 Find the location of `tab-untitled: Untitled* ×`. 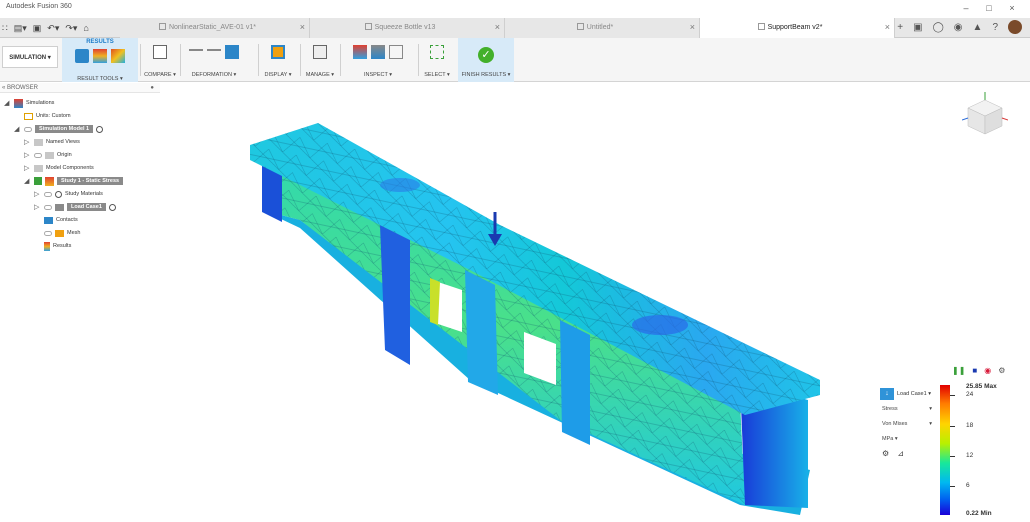

tab-untitled: Untitled* × is located at coordinates (602, 28).